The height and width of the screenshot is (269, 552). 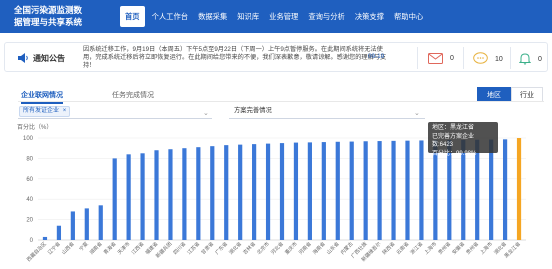 What do you see at coordinates (208, 248) in the screenshot?
I see `x-tick-label: 甘肃省` at bounding box center [208, 248].